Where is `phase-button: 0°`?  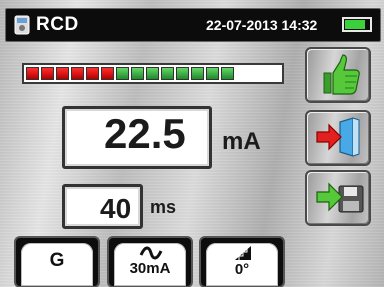
phase-button: 0° is located at coordinates (242, 261).